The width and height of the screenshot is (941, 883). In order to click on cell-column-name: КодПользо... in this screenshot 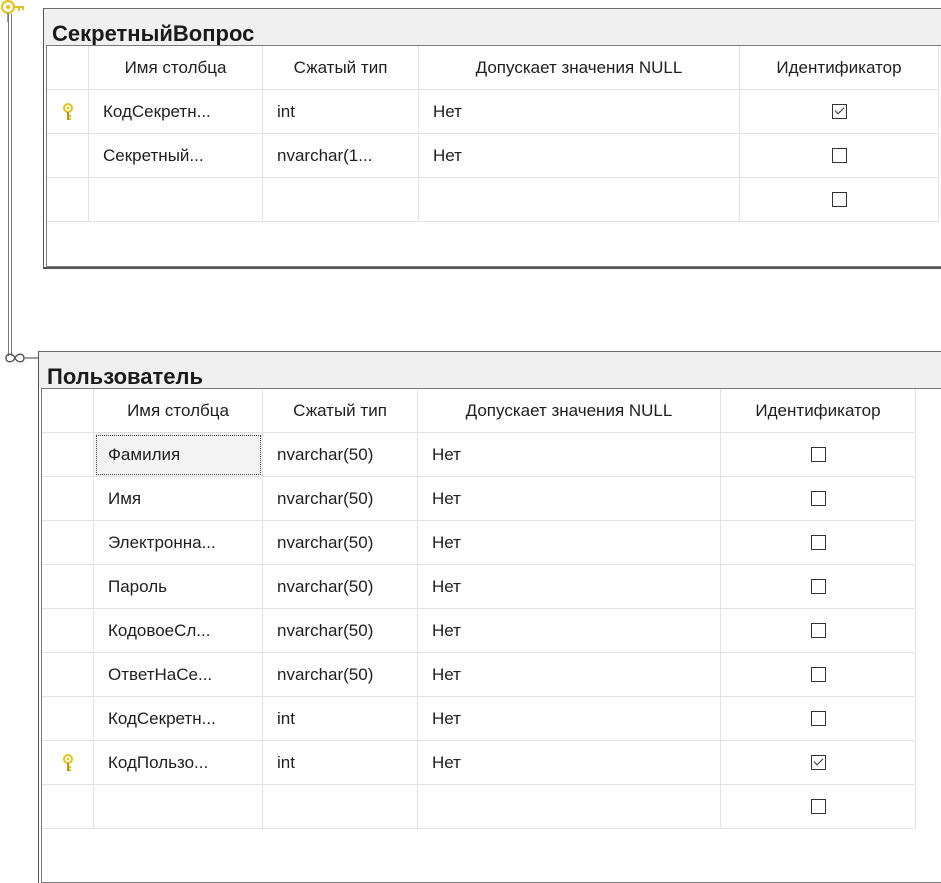, I will do `click(178, 763)`.